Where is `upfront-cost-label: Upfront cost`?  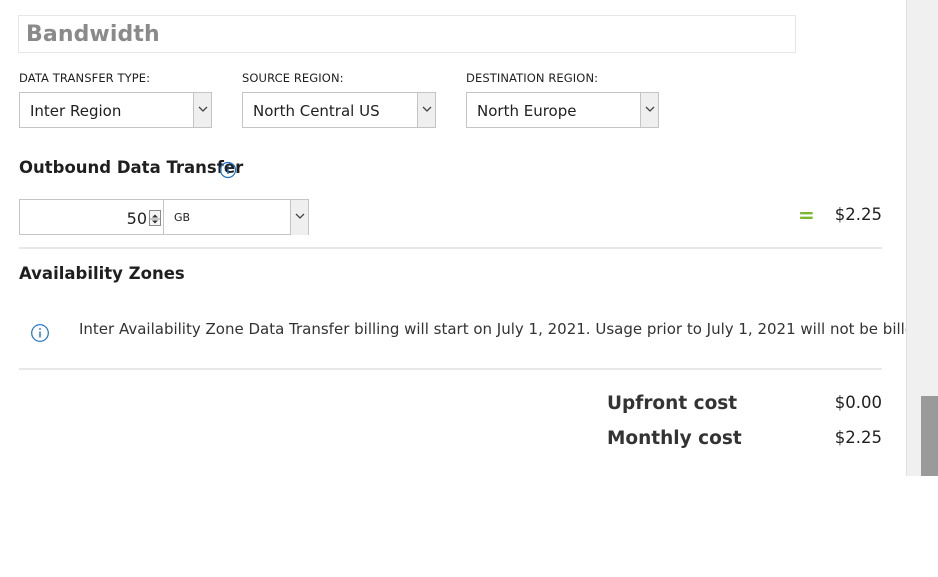
upfront-cost-label: Upfront cost is located at coordinates (672, 403).